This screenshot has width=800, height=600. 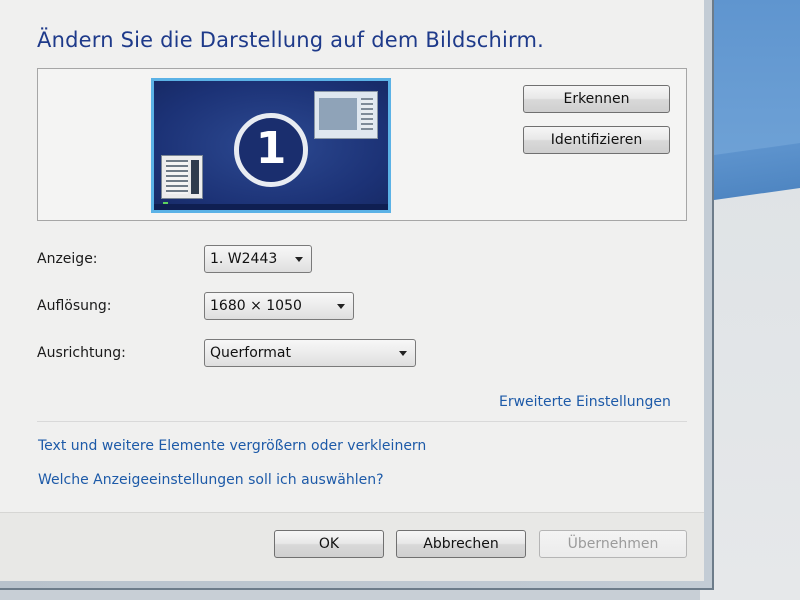 I want to click on dialog-footer: OK Abbrechen Übernehmen, so click(x=352, y=546).